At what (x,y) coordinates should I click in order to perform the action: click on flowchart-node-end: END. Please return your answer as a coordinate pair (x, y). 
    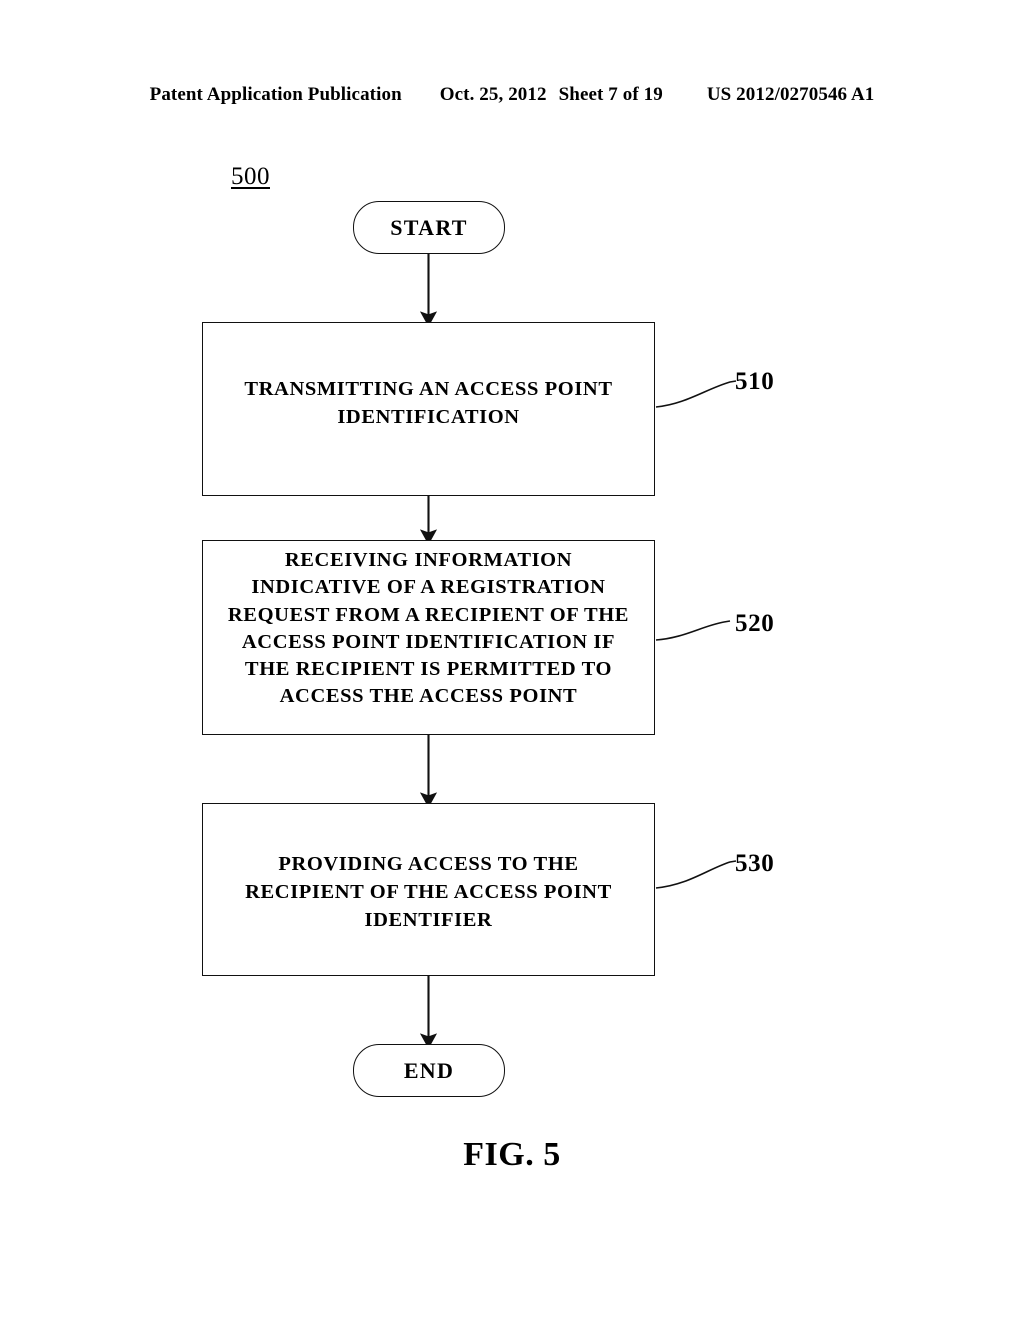
    Looking at the image, I should click on (429, 1070).